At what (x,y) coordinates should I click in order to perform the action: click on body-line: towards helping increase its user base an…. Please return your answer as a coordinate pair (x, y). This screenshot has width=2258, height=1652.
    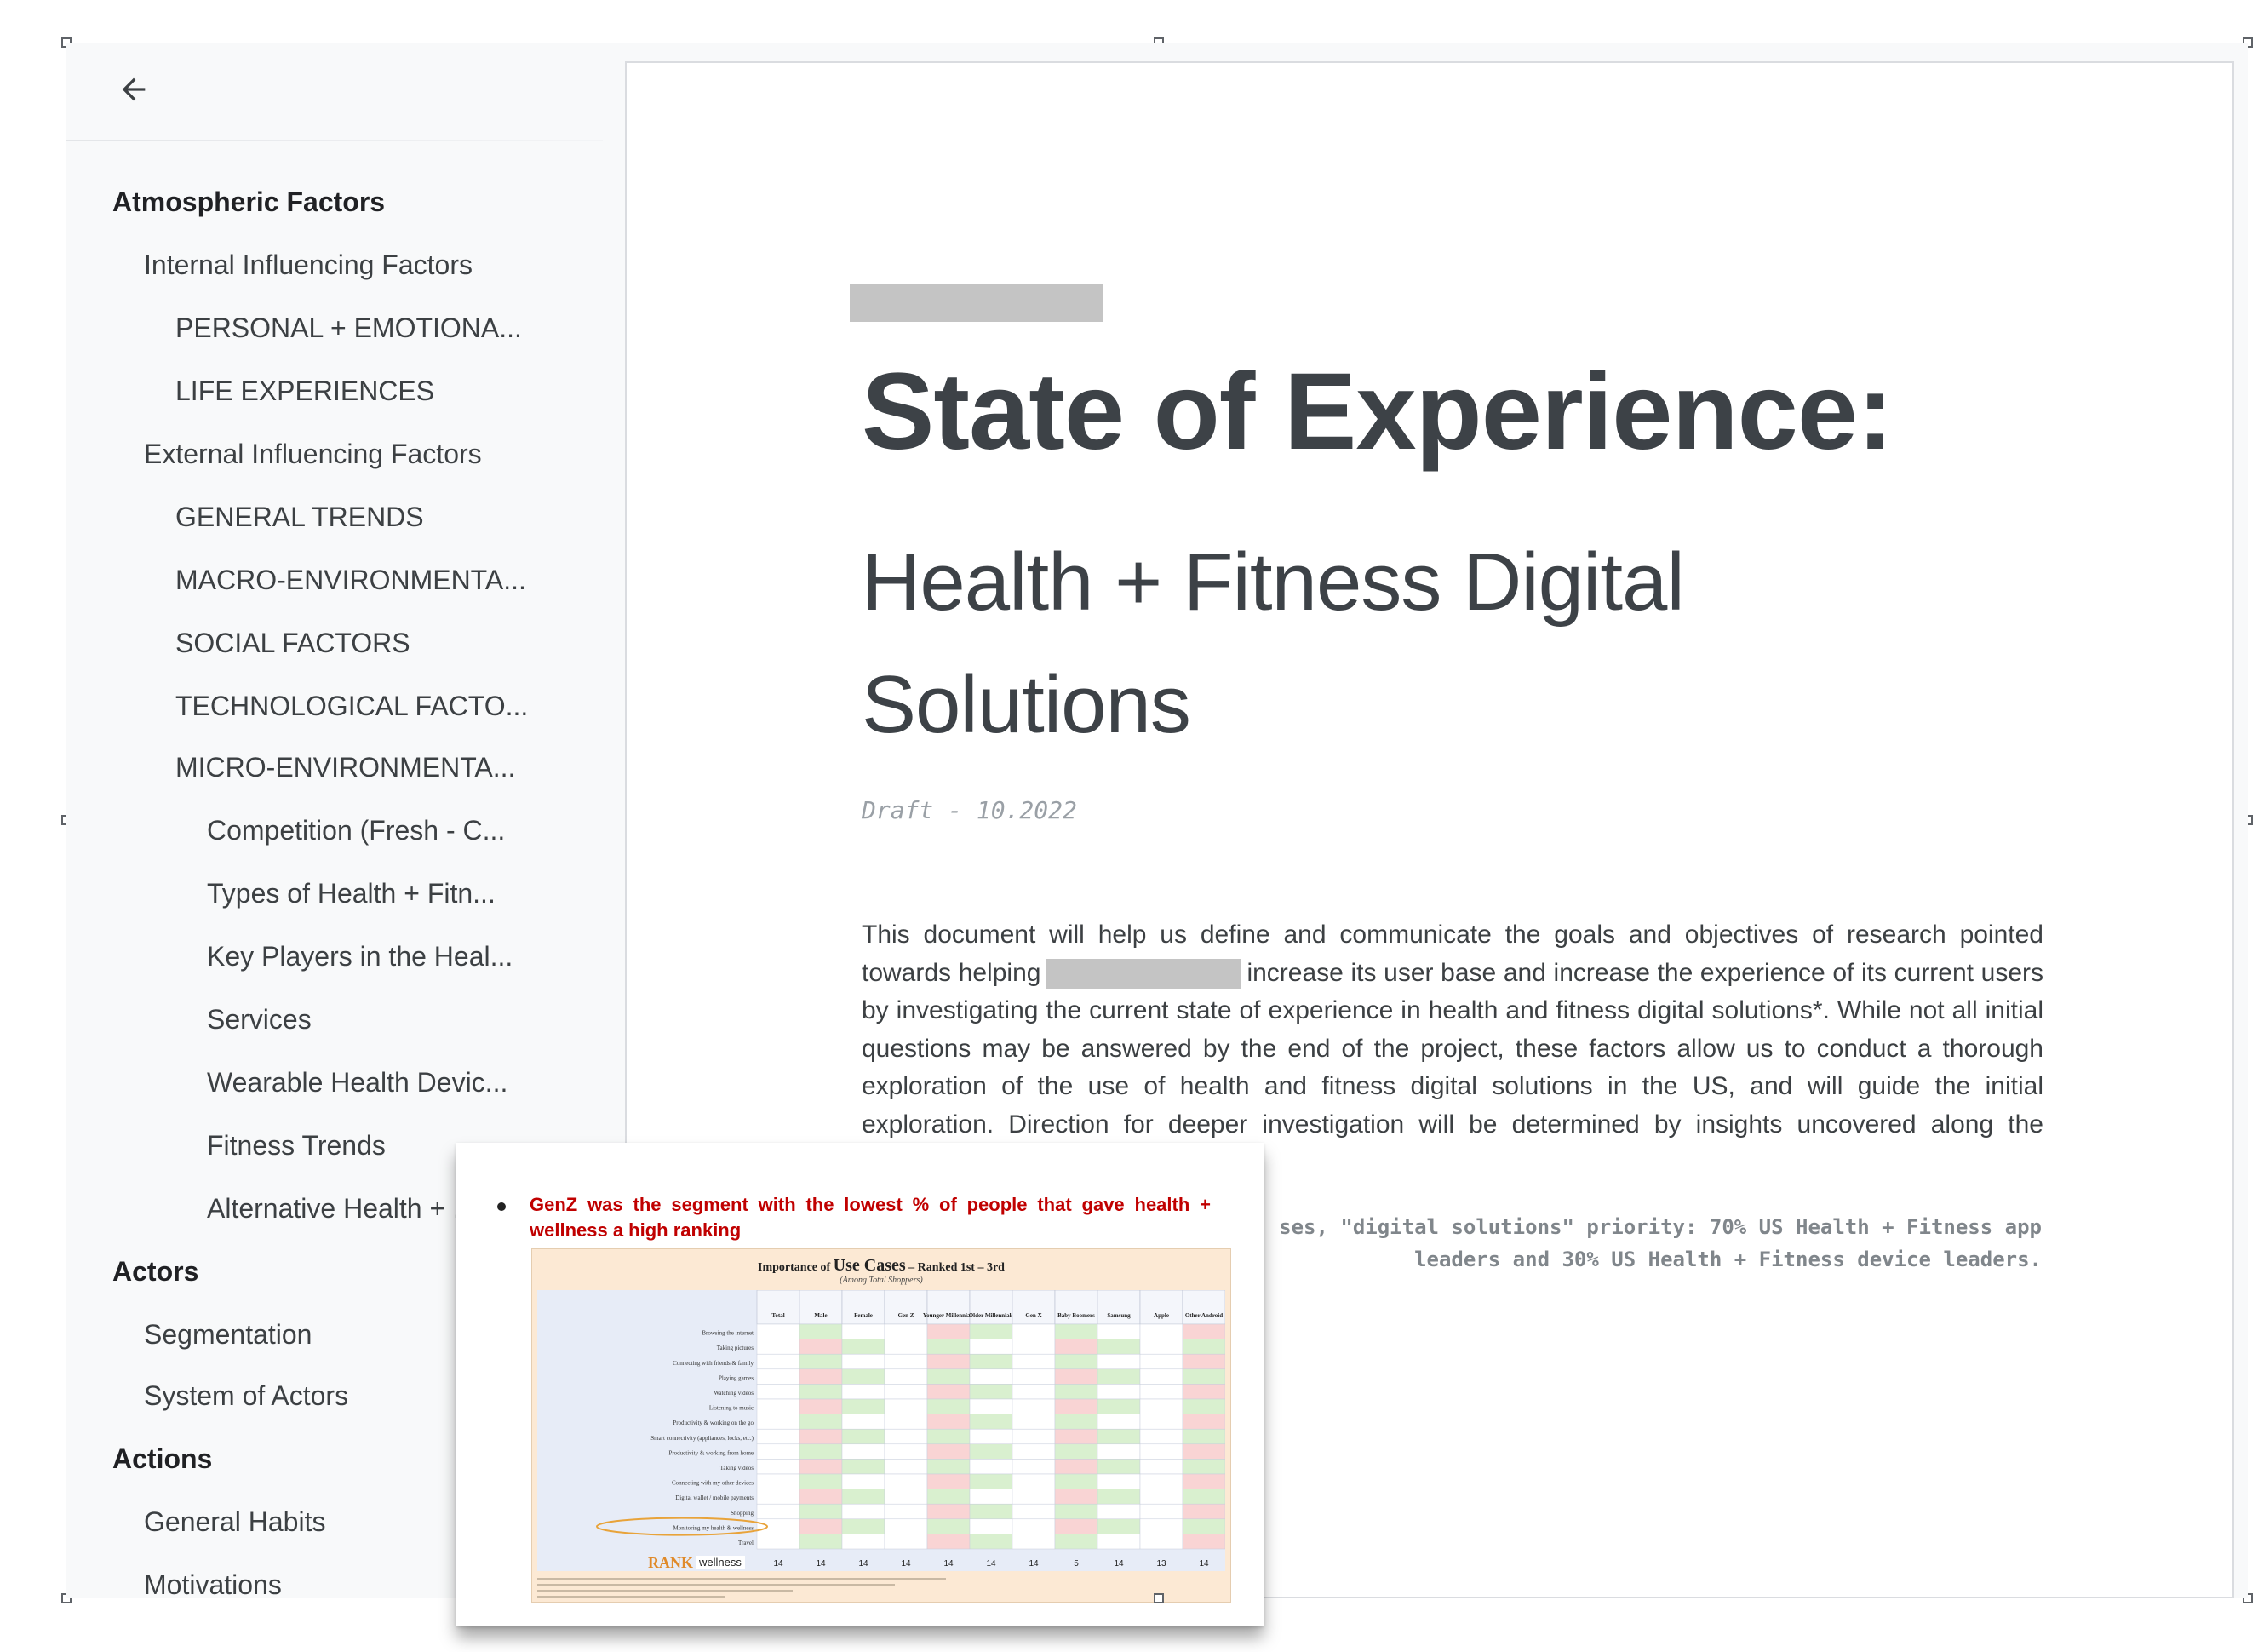
    Looking at the image, I should click on (1452, 974).